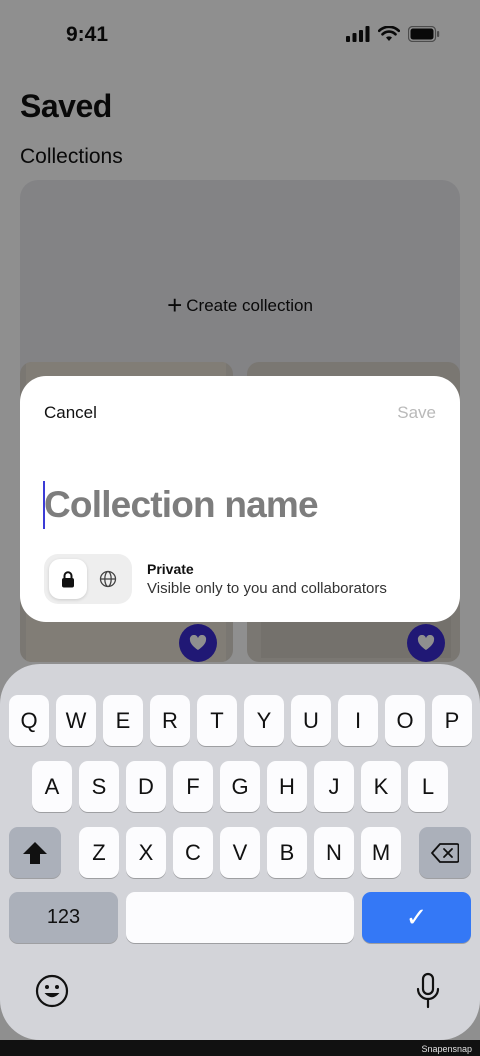  What do you see at coordinates (311, 720) in the screenshot?
I see `key-u: U` at bounding box center [311, 720].